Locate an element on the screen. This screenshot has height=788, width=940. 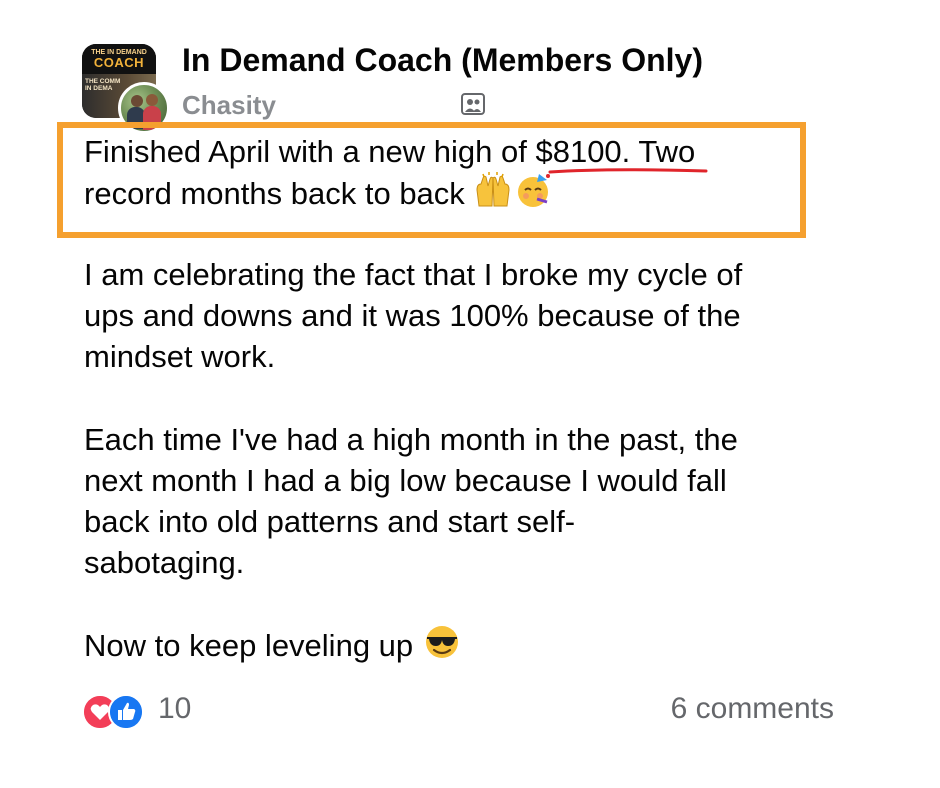
group-logo: THE IN DEMAND COACH is located at coordinates (119, 59).